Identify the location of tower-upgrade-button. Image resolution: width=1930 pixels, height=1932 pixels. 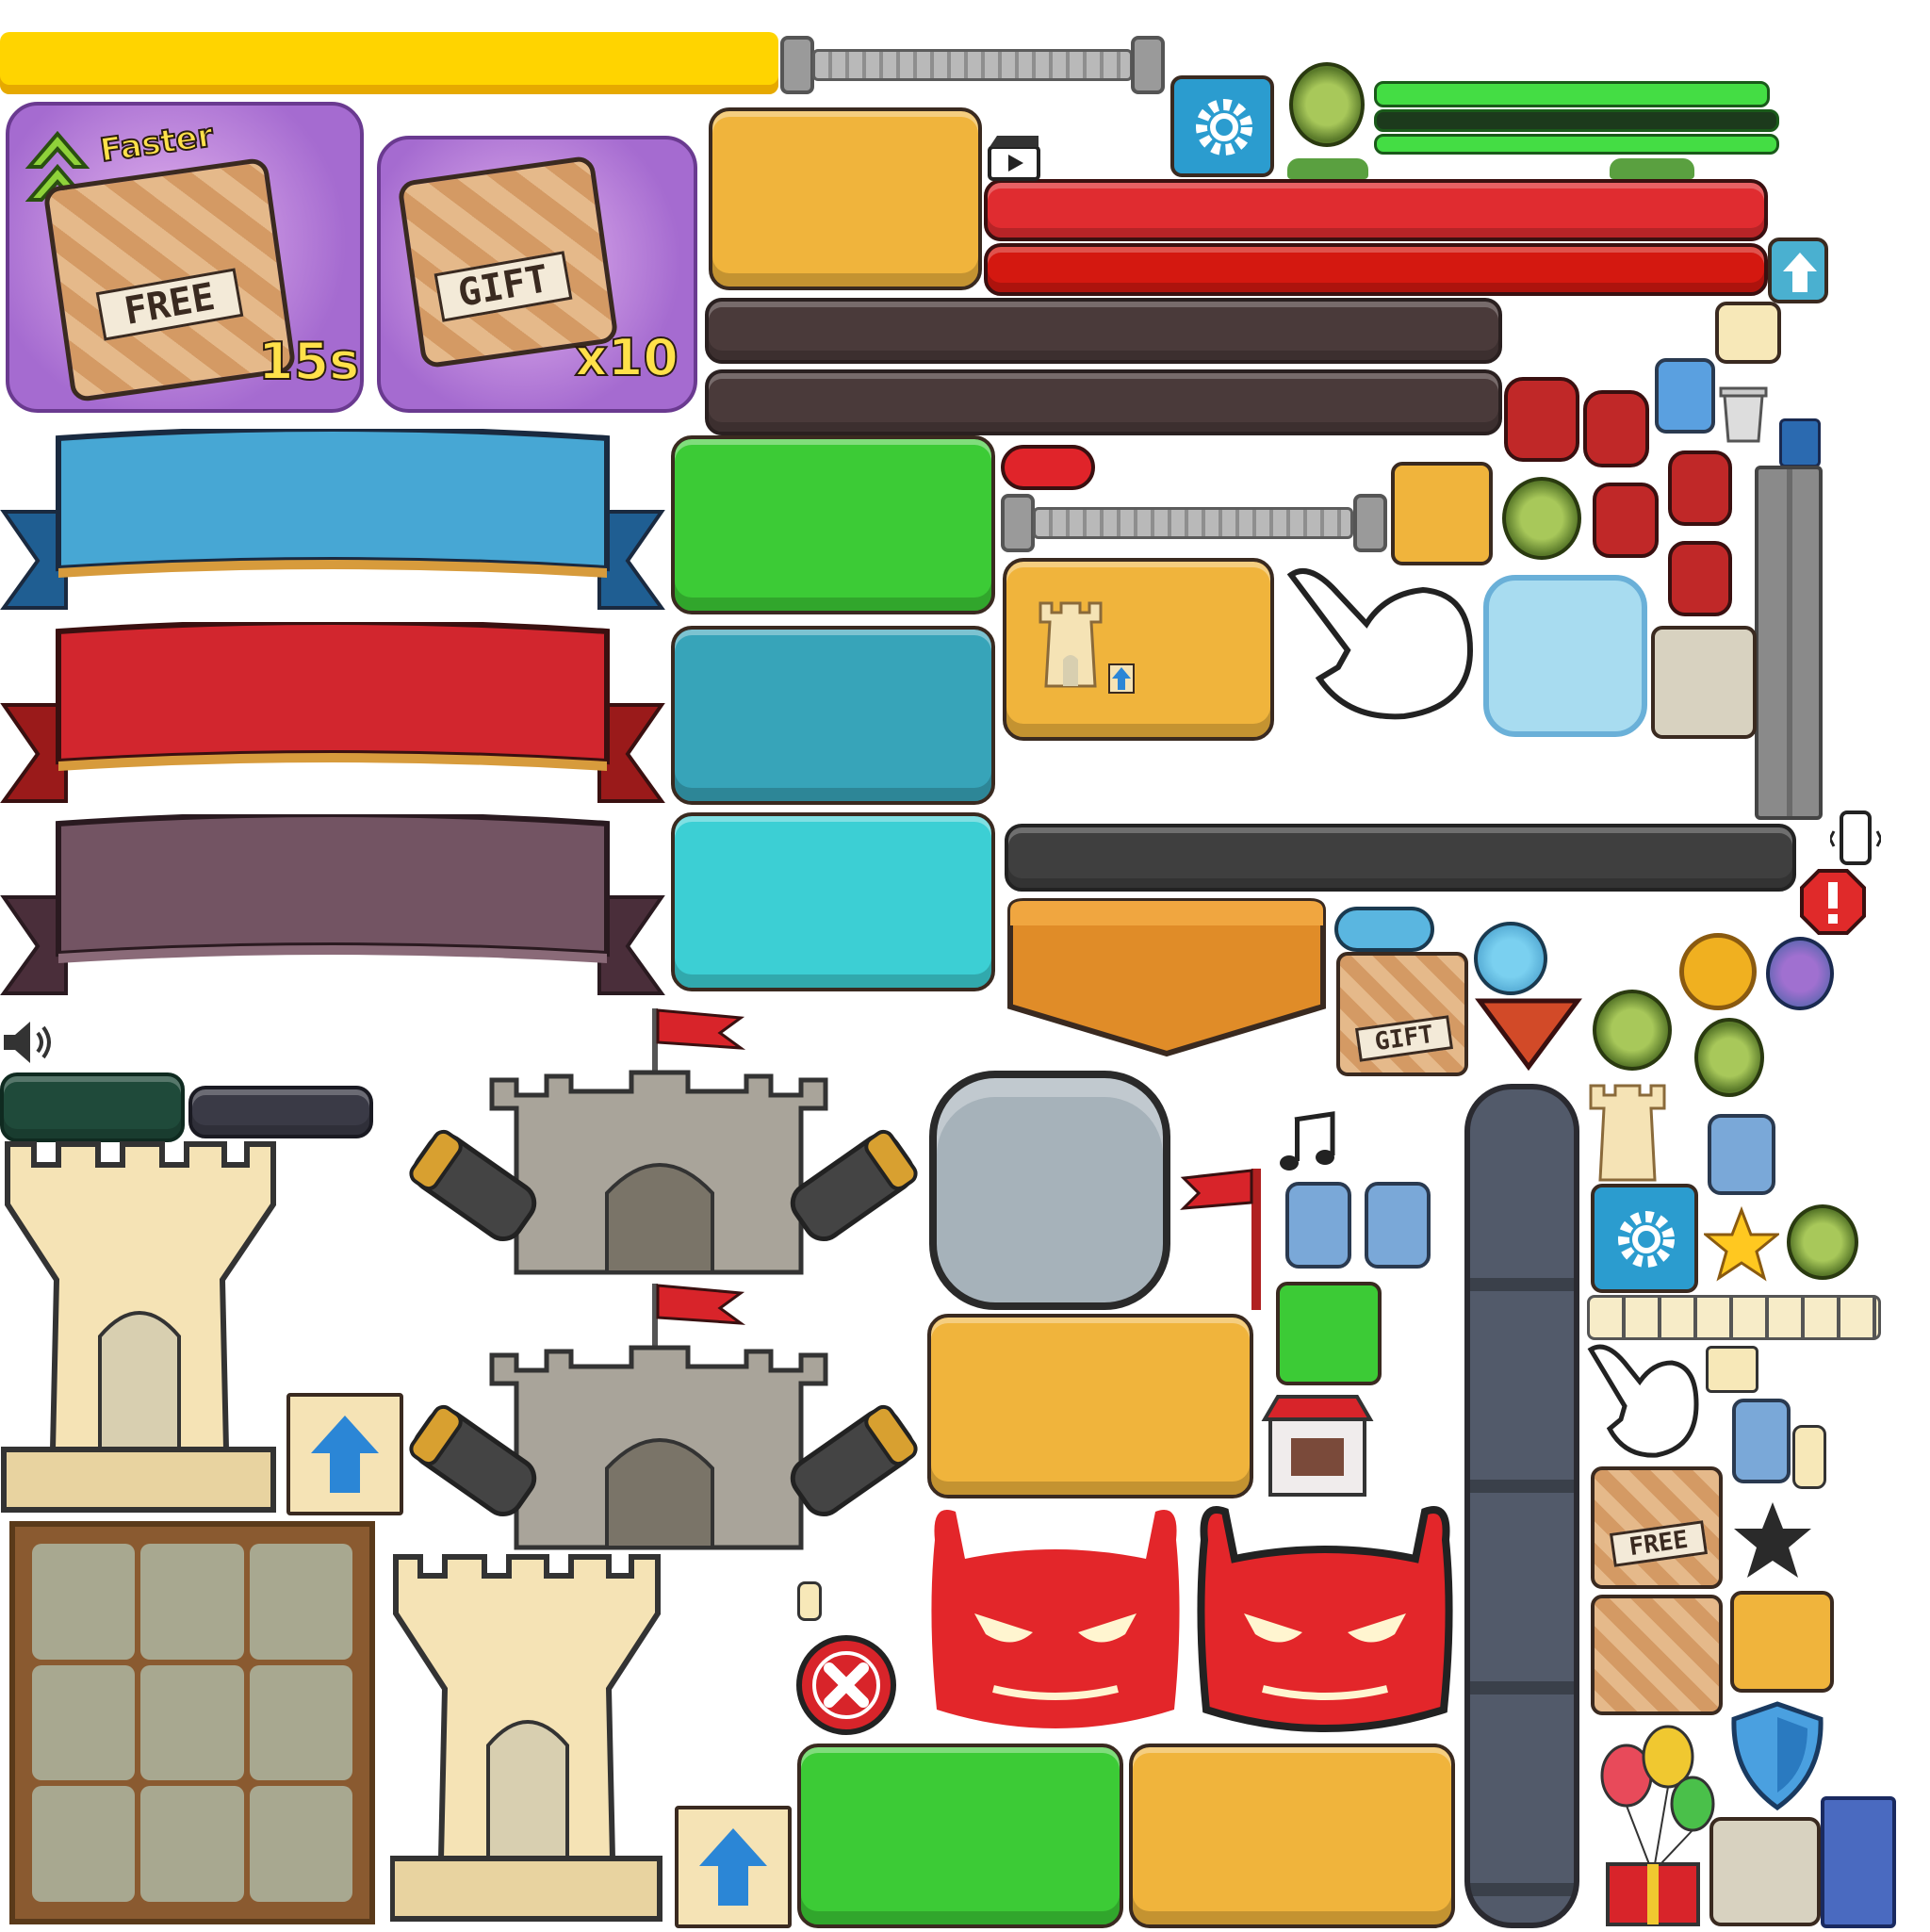
(1138, 649).